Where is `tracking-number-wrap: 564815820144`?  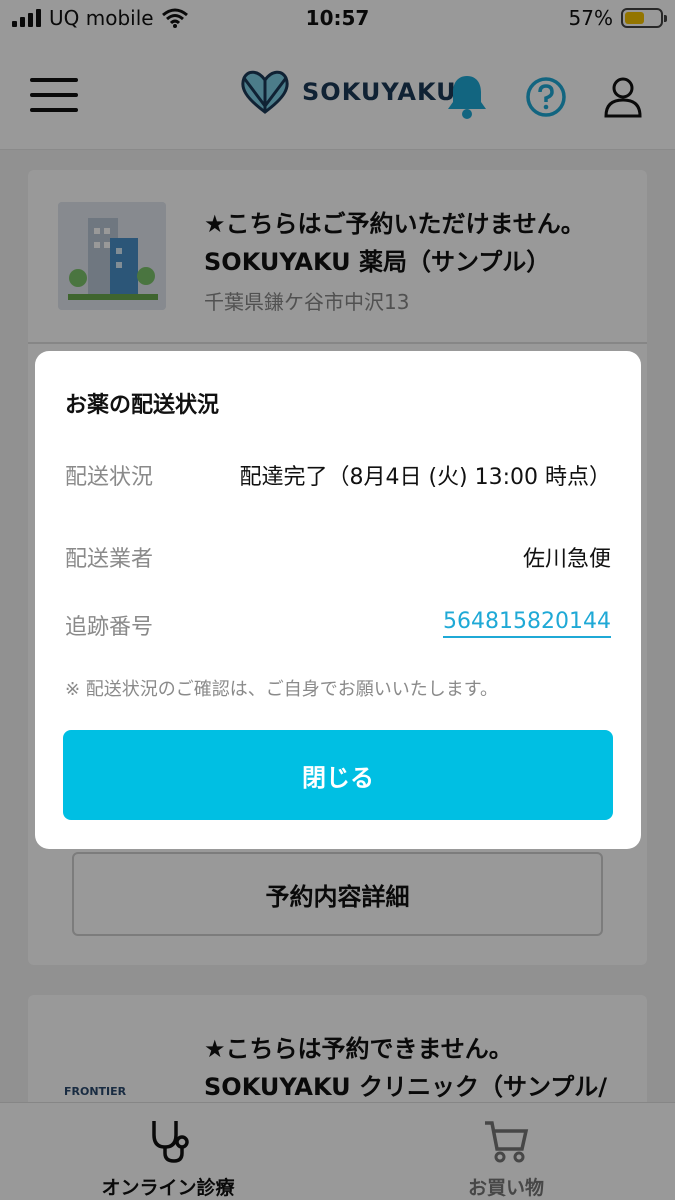 tracking-number-wrap: 564815820144 is located at coordinates (527, 623).